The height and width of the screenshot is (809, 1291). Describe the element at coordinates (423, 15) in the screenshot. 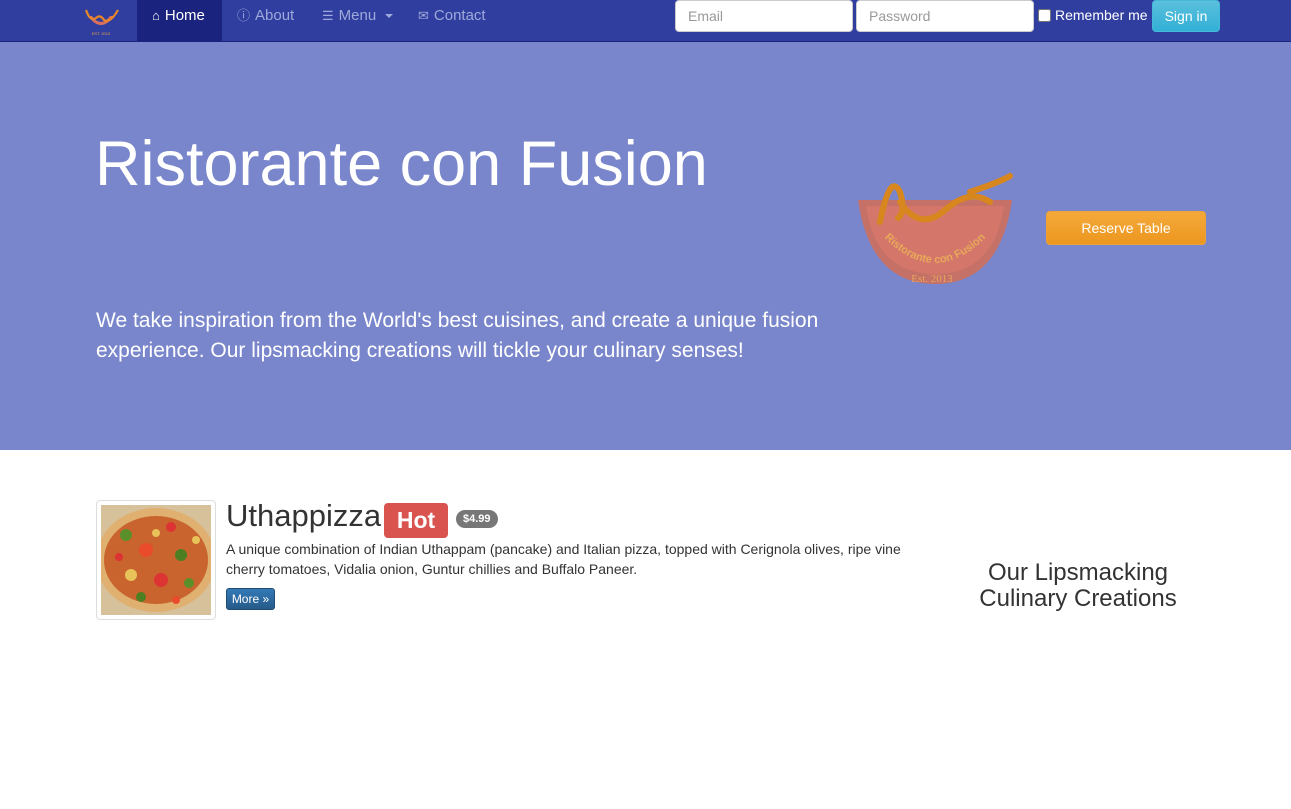

I see `envelope-icon: ✉` at that location.